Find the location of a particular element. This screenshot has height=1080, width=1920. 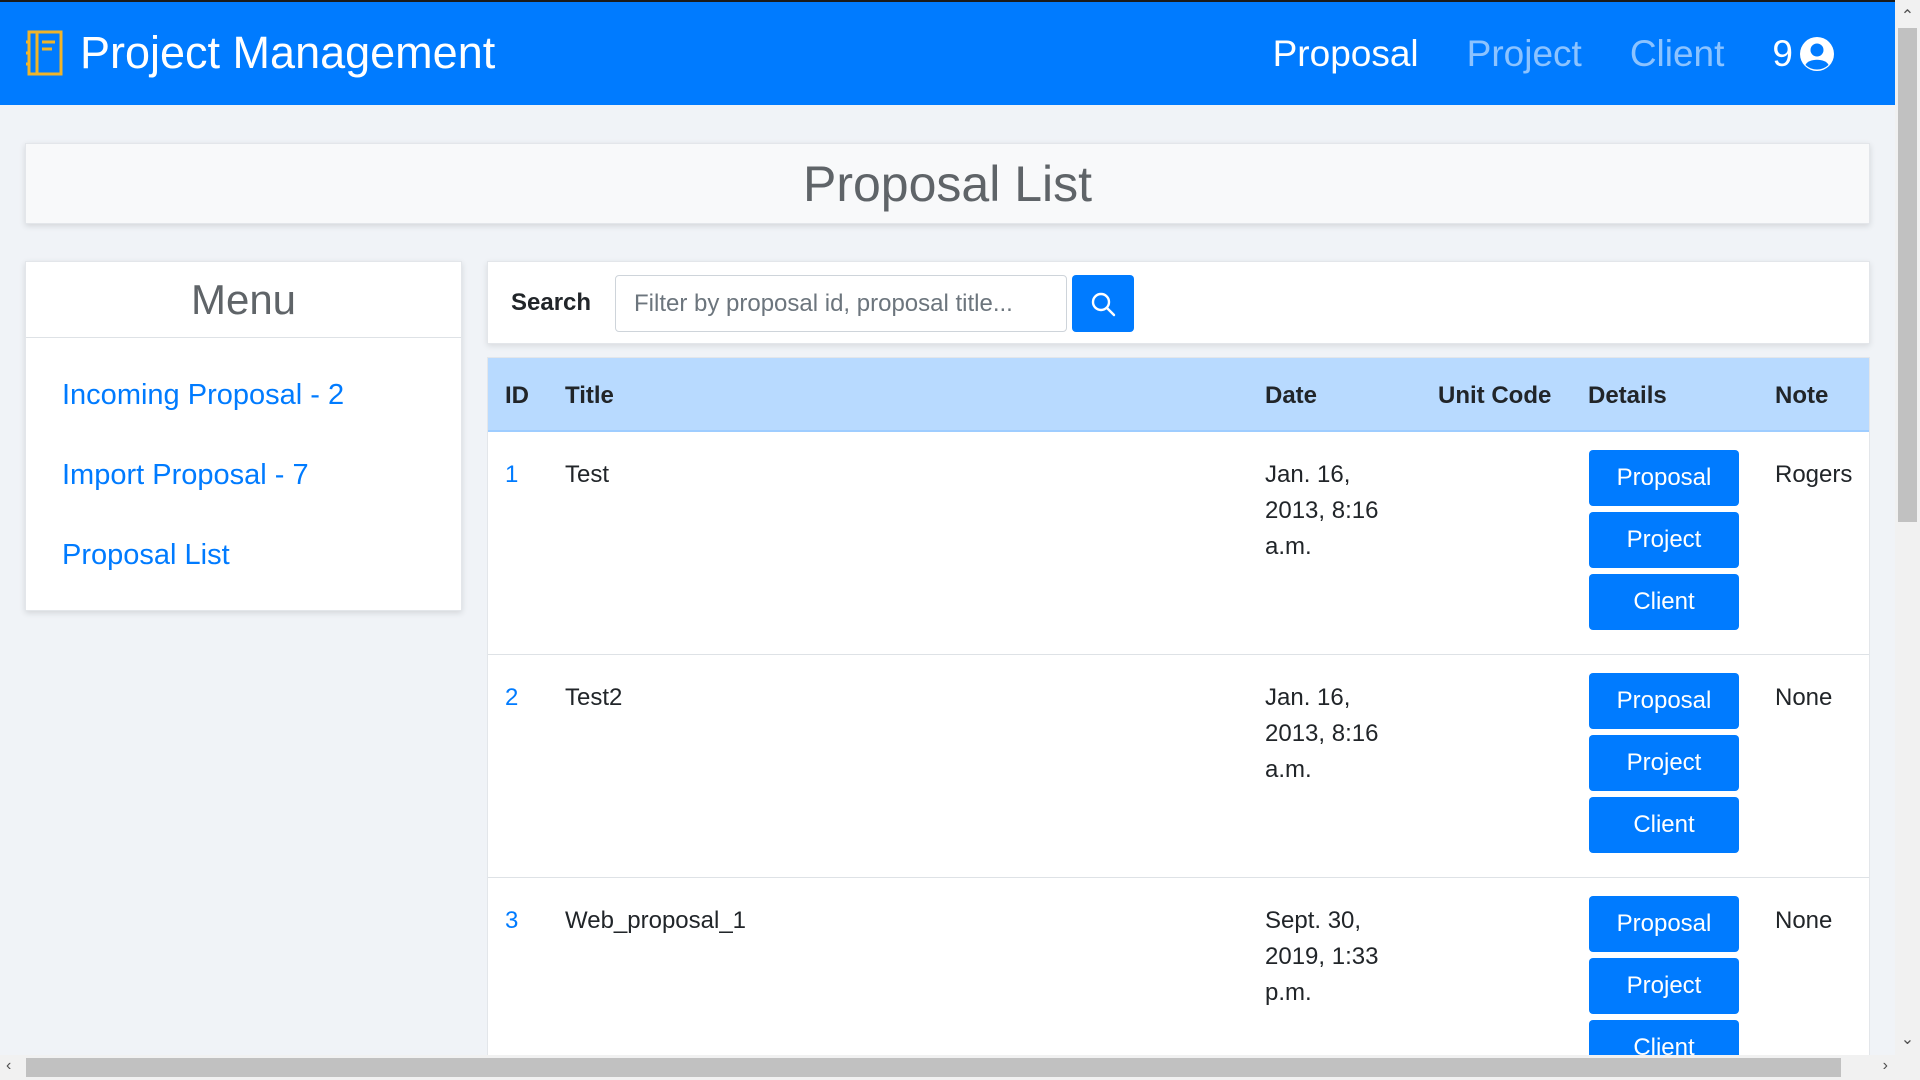

user-circle-icon is located at coordinates (1817, 54).